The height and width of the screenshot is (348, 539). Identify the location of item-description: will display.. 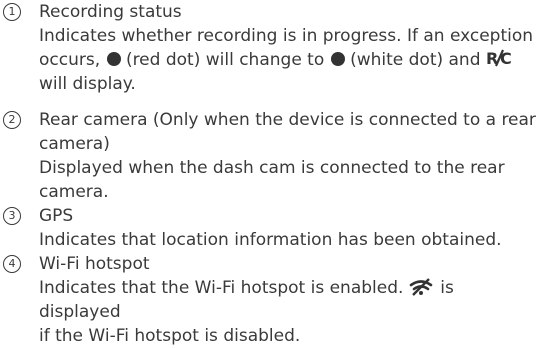
(87, 84).